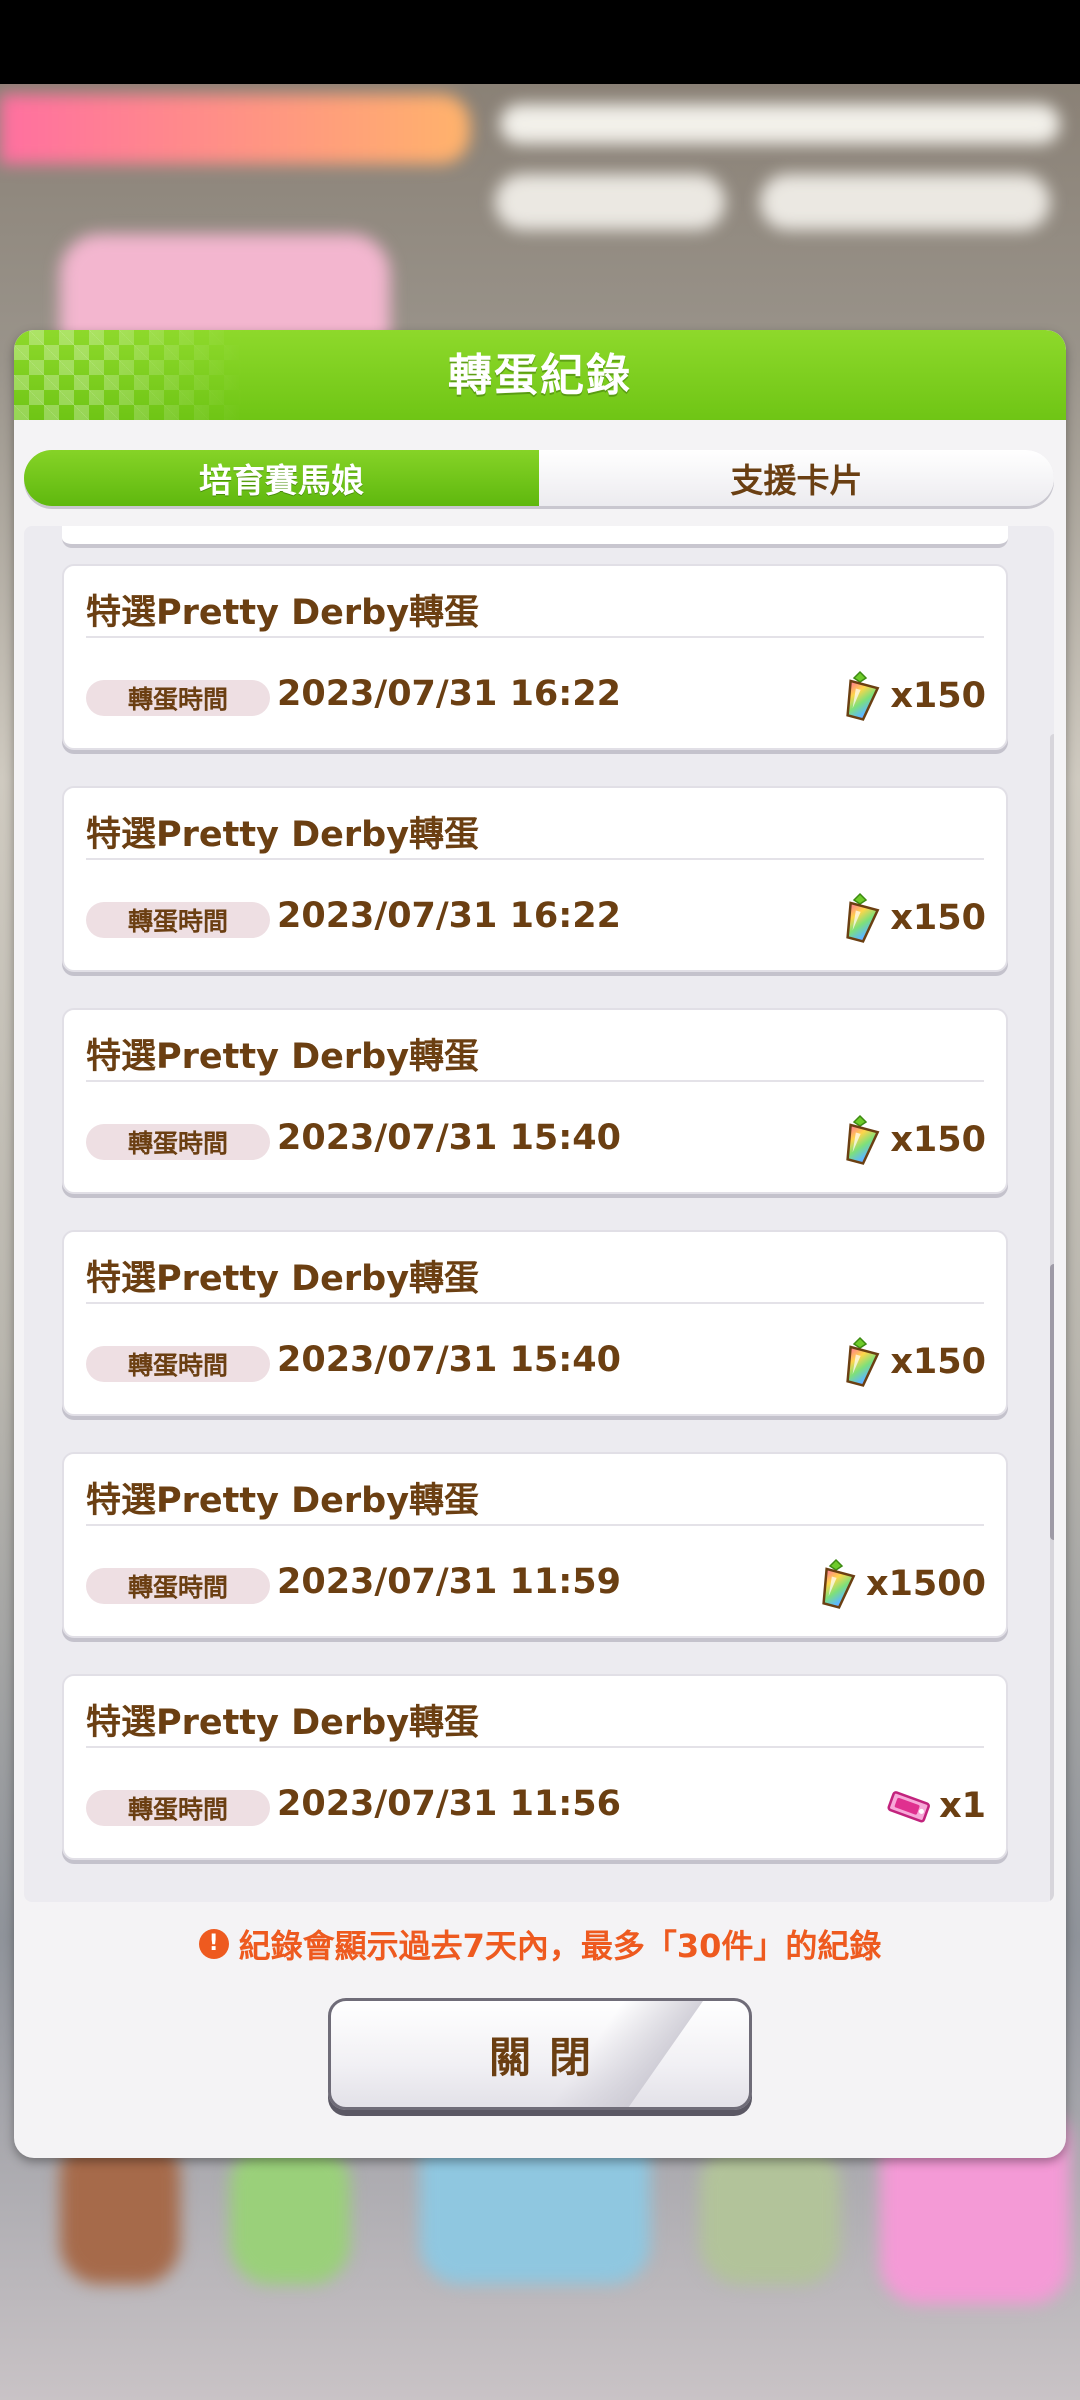  I want to click on status-bar, so click(540, 42).